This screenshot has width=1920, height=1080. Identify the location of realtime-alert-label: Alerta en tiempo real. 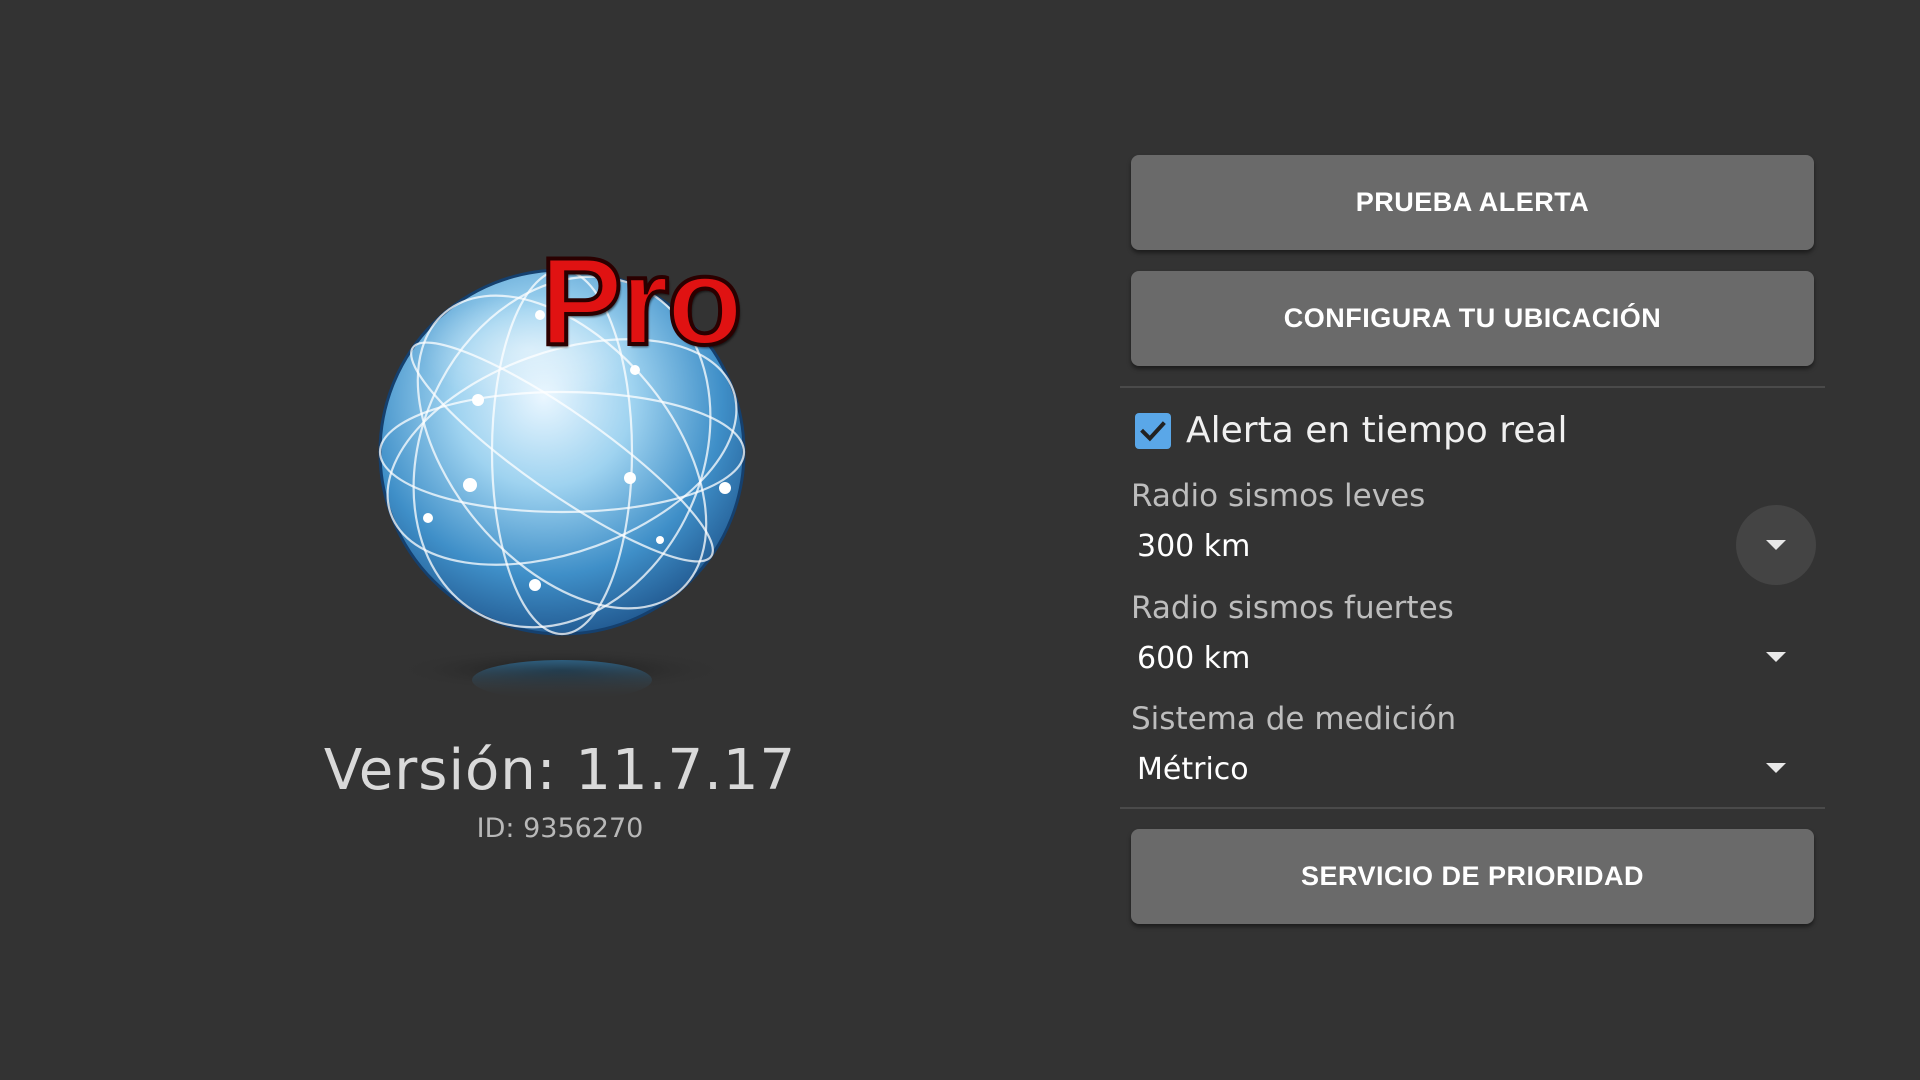
(1376, 430).